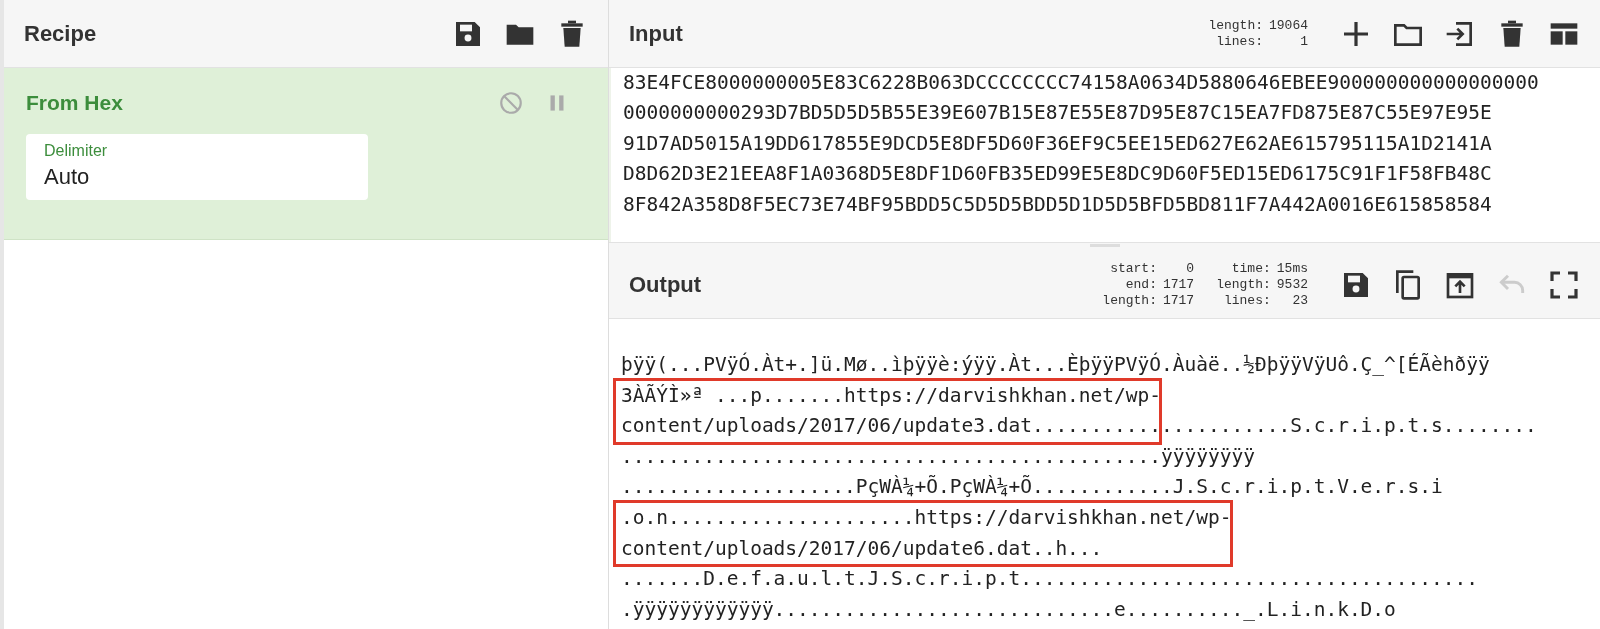 The width and height of the screenshot is (1600, 629). Describe the element at coordinates (665, 284) in the screenshot. I see `pane-title: Output` at that location.